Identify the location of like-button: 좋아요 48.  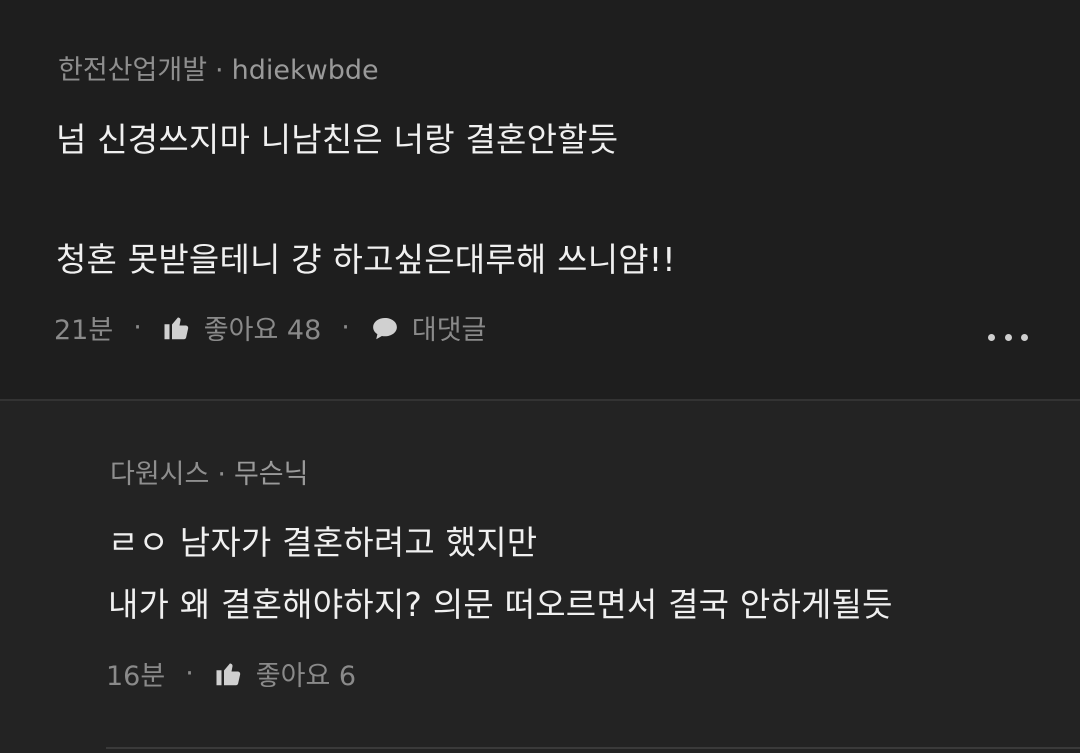
(241, 327).